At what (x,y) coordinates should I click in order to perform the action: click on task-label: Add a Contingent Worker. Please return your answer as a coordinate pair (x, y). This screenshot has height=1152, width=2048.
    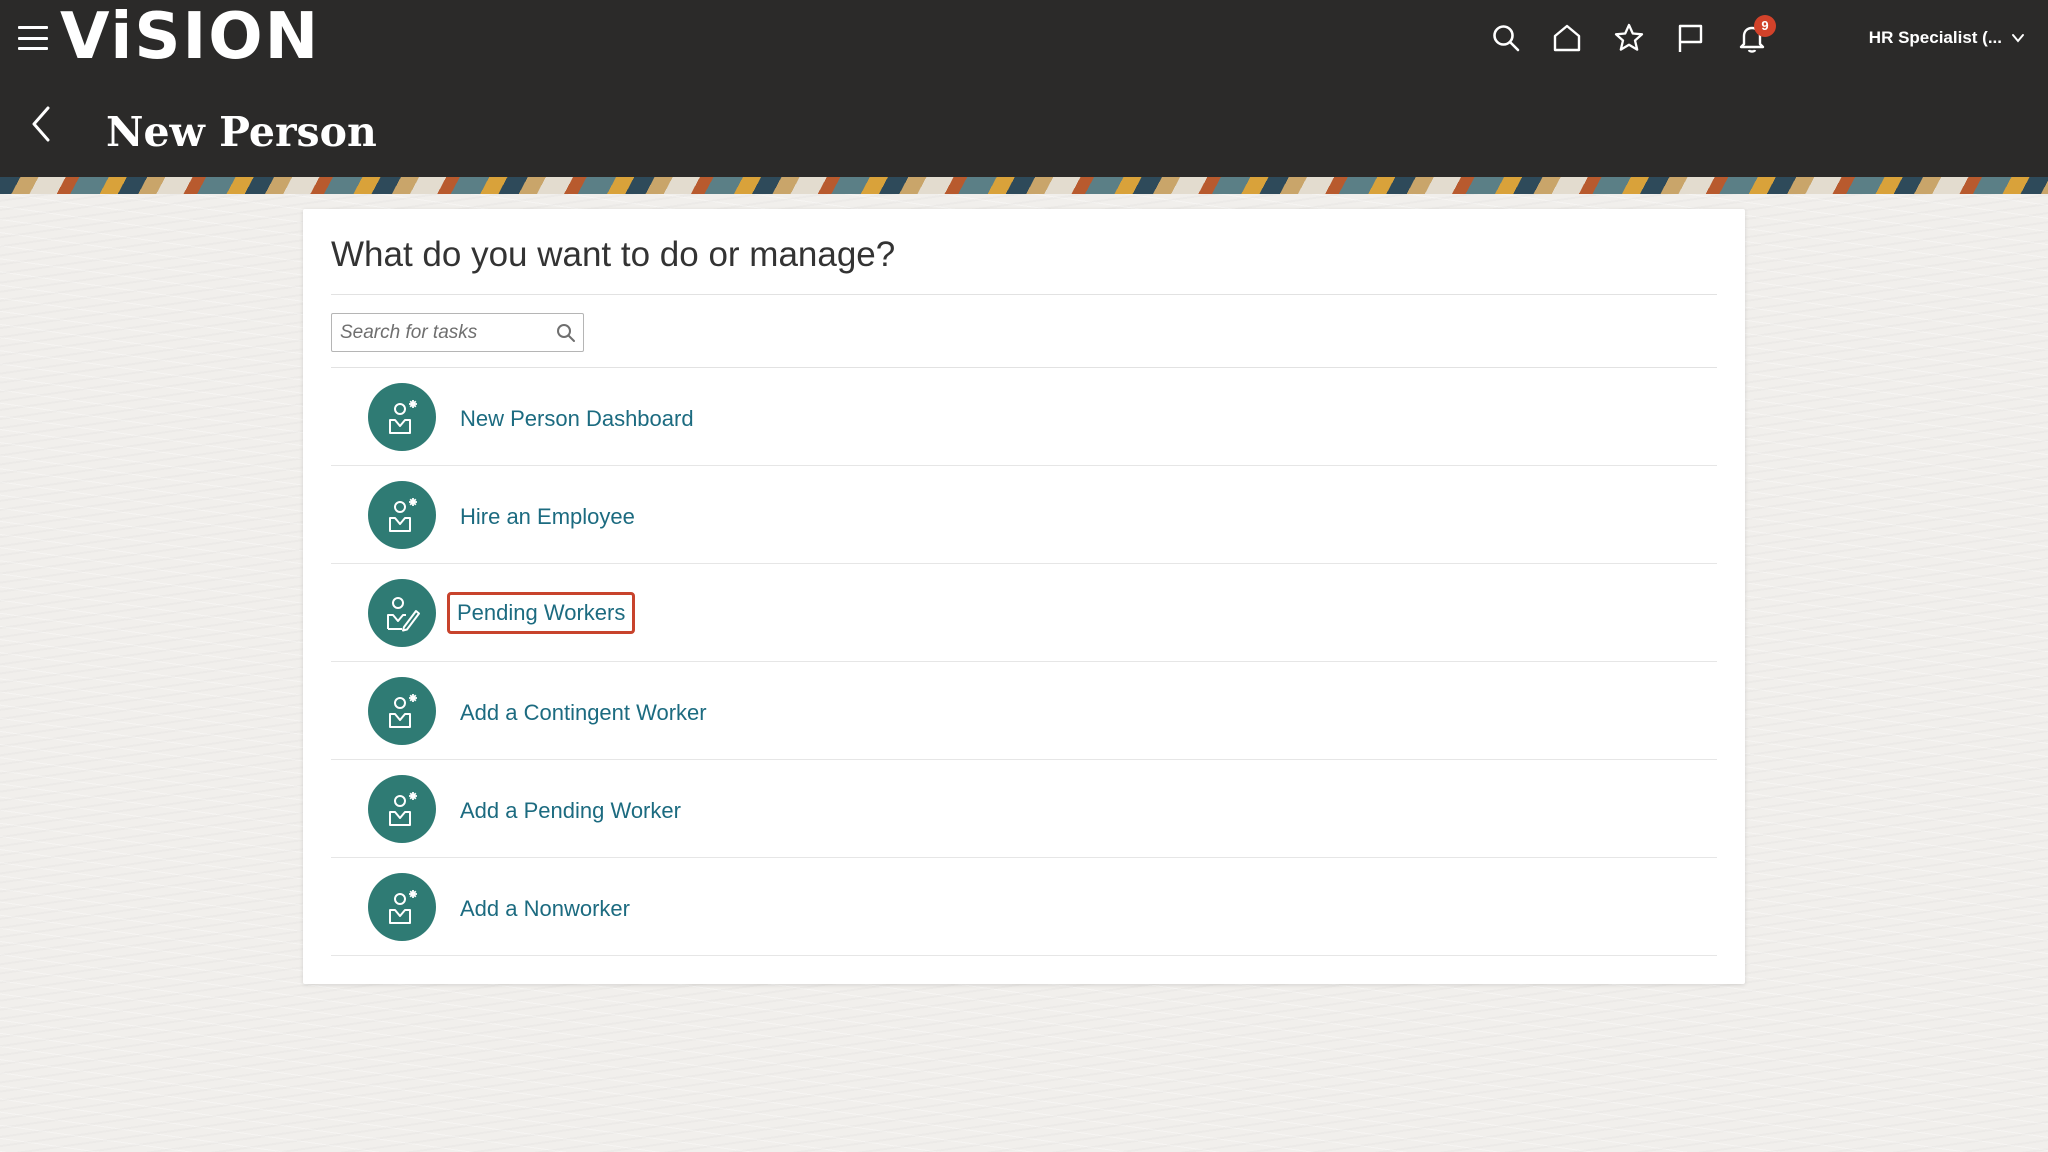
    Looking at the image, I should click on (583, 713).